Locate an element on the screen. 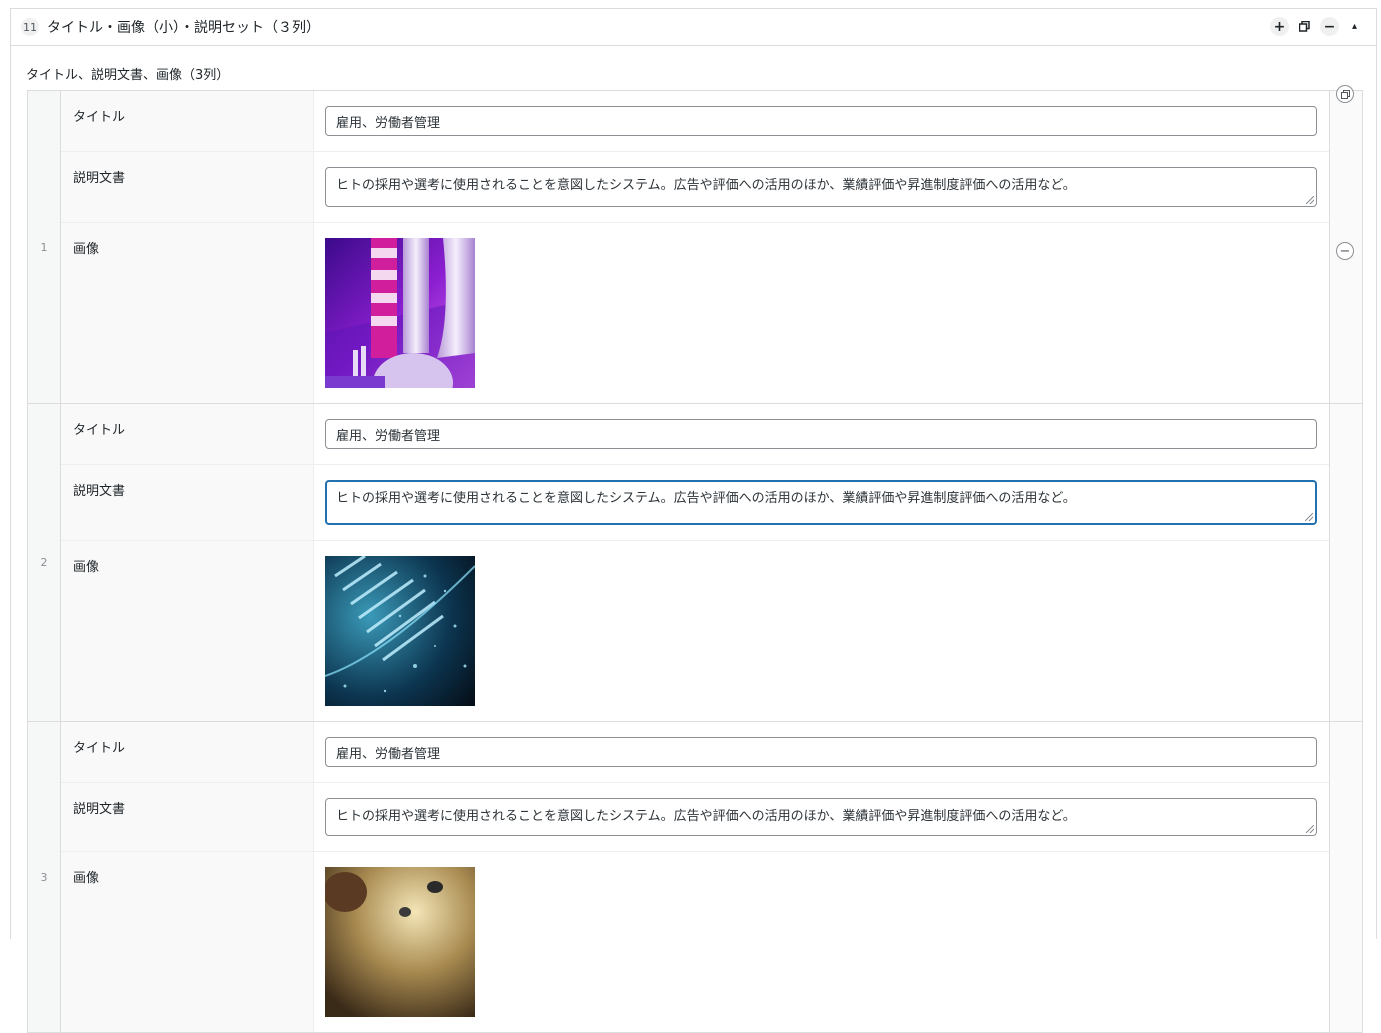 The width and height of the screenshot is (1381, 1033). layout-actions: + − ▴ is located at coordinates (1317, 26).